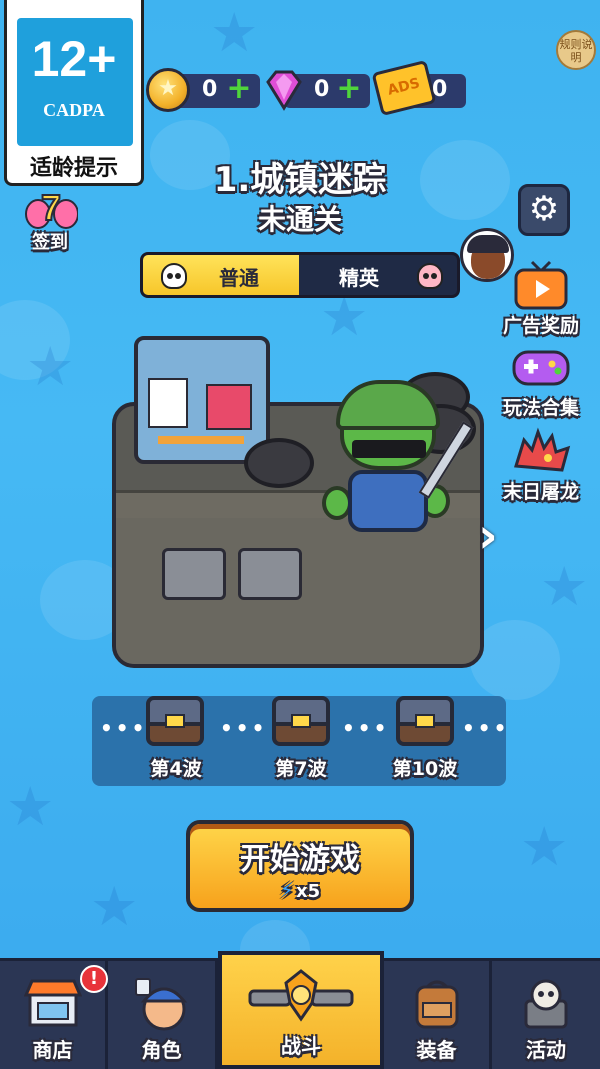 The width and height of the screenshot is (600, 1069). I want to click on mode-switch: 普通 精英, so click(300, 275).